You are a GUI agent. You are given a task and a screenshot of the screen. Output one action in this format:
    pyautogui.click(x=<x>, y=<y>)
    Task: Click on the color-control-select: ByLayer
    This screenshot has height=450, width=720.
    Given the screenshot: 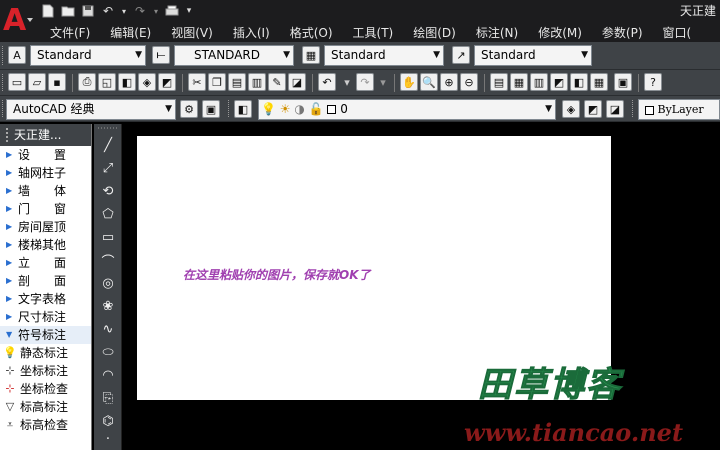 What is the action you would take?
    pyautogui.click(x=679, y=109)
    